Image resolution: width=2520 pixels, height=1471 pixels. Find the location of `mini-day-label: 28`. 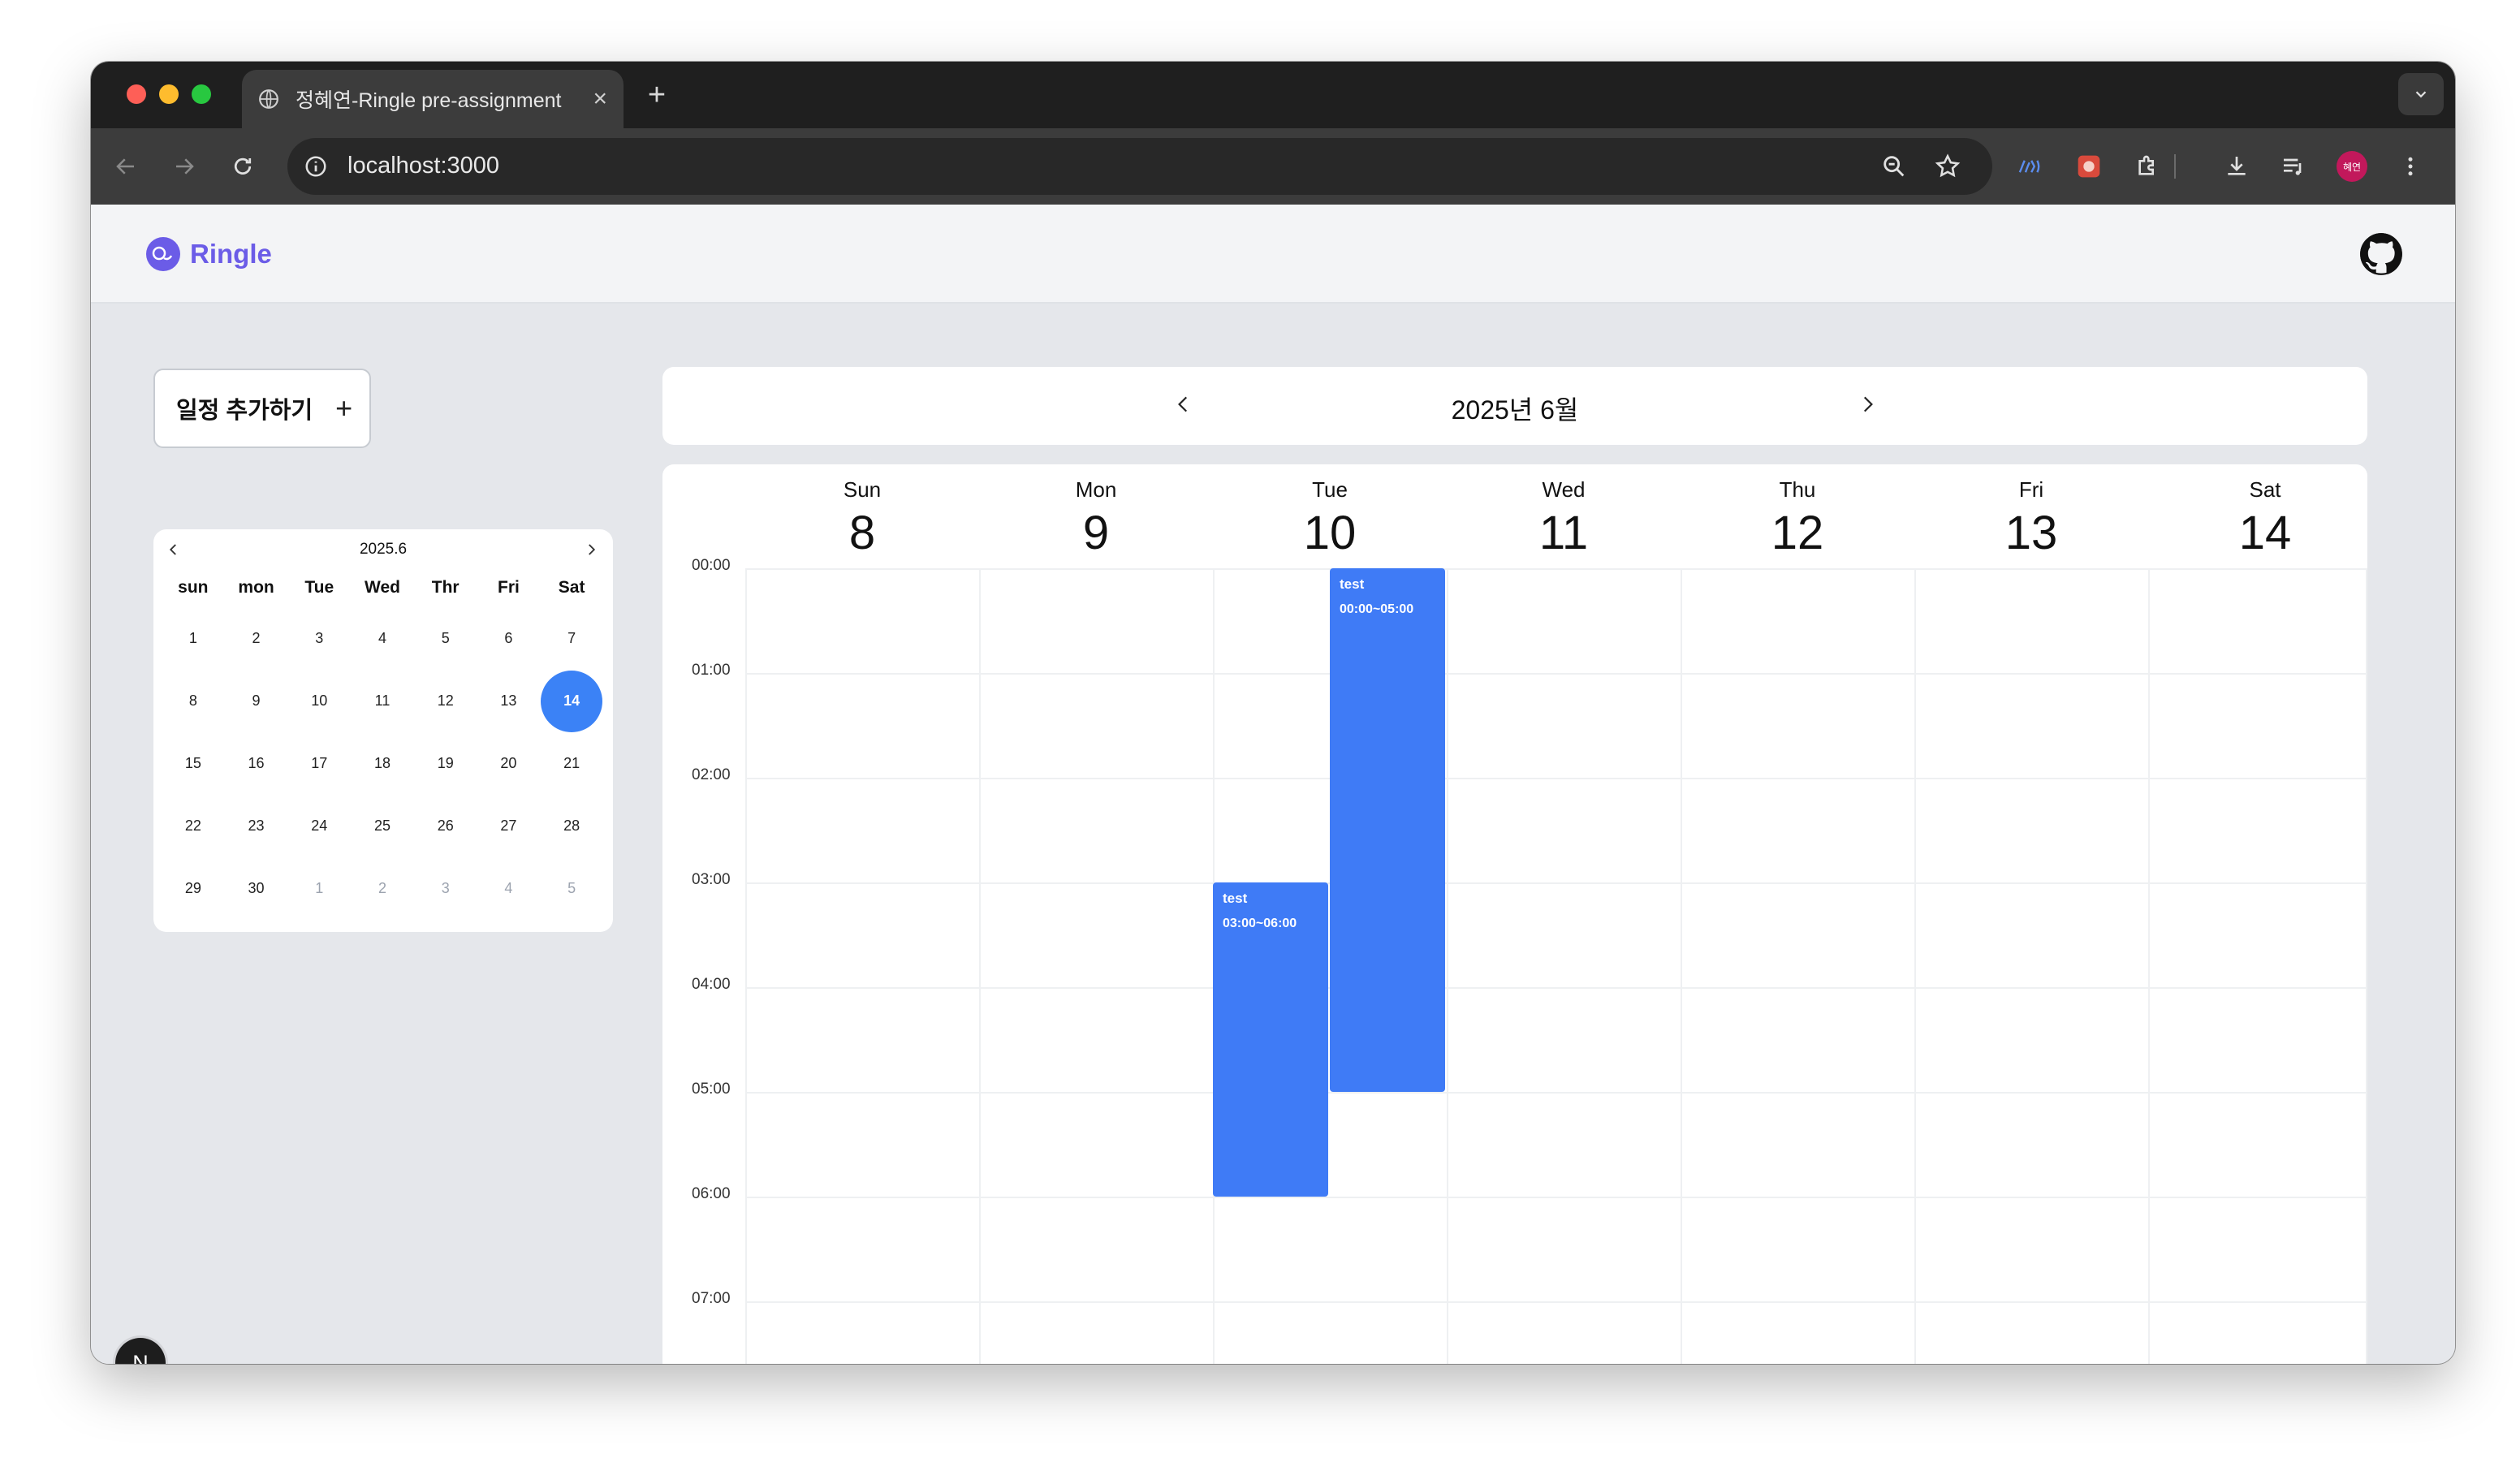

mini-day-label: 28 is located at coordinates (571, 825).